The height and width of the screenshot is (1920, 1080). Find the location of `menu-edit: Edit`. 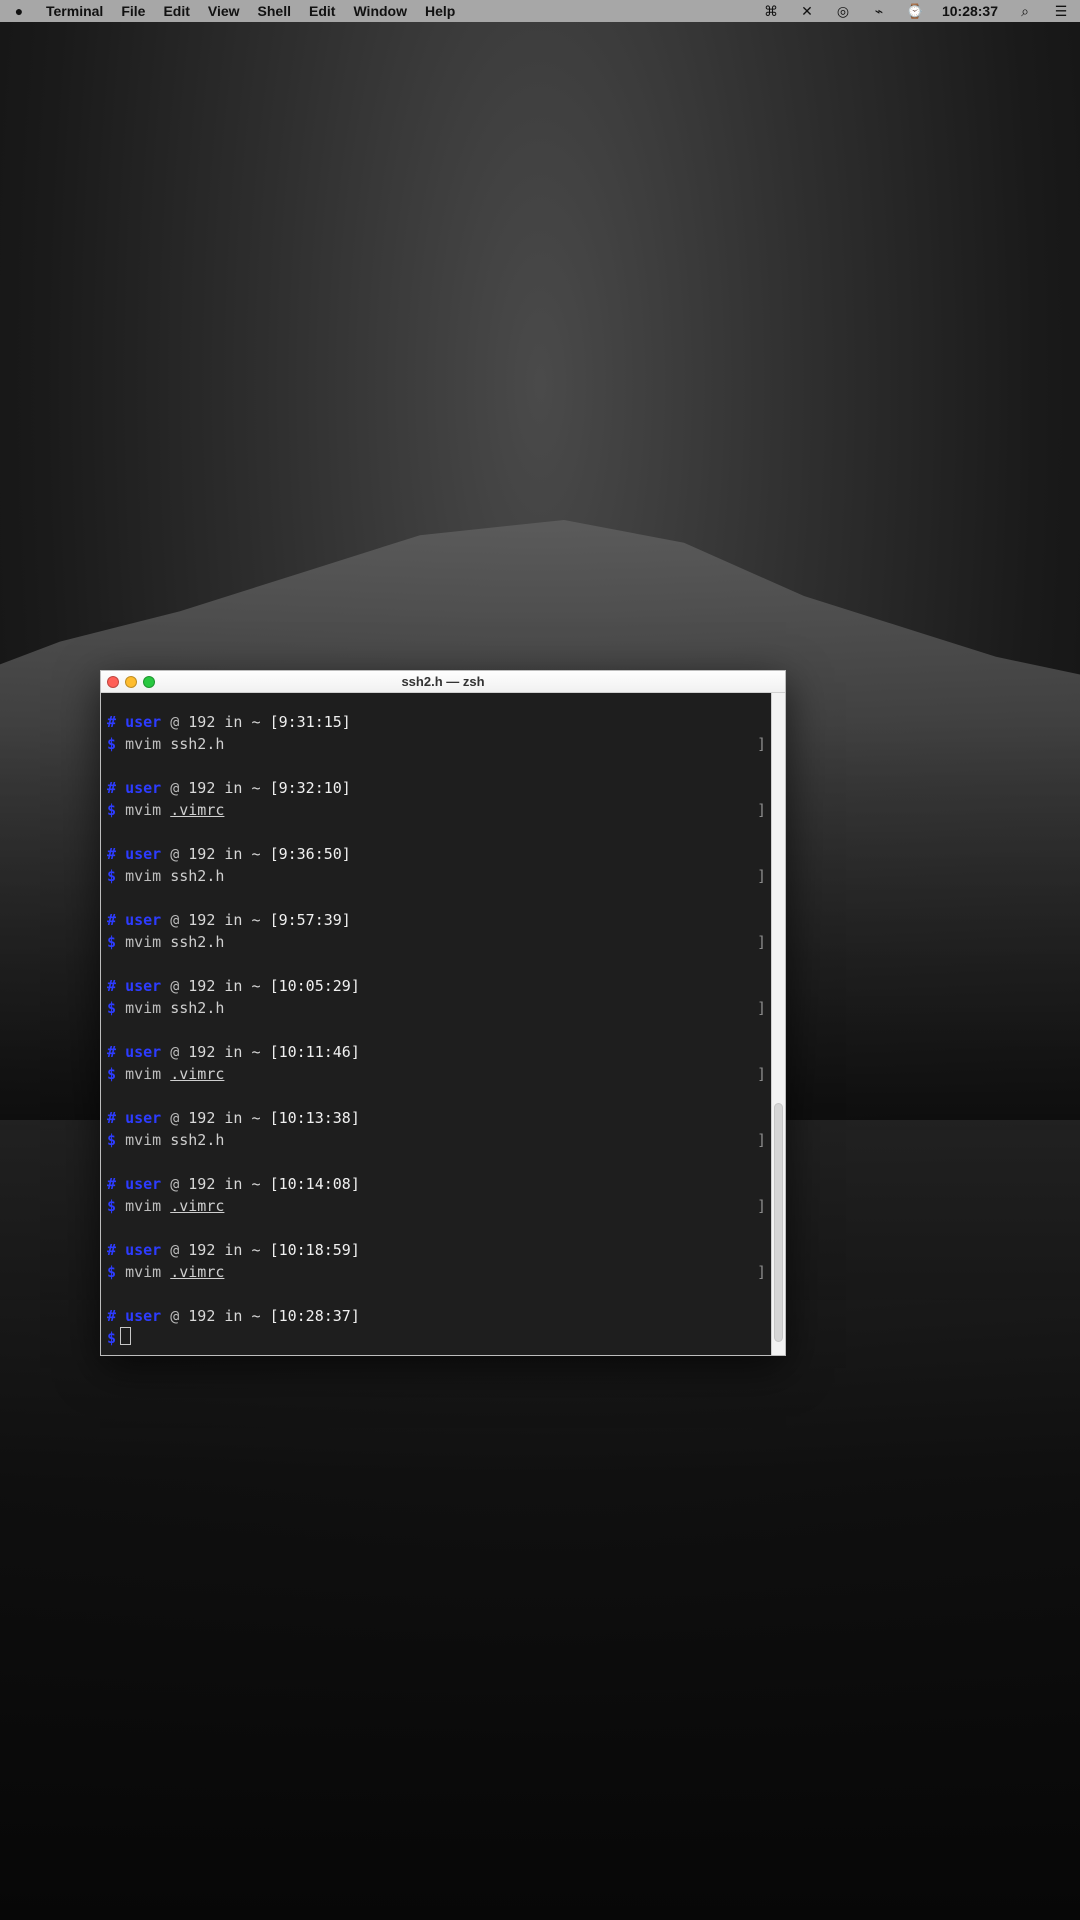

menu-edit: Edit is located at coordinates (176, 11).